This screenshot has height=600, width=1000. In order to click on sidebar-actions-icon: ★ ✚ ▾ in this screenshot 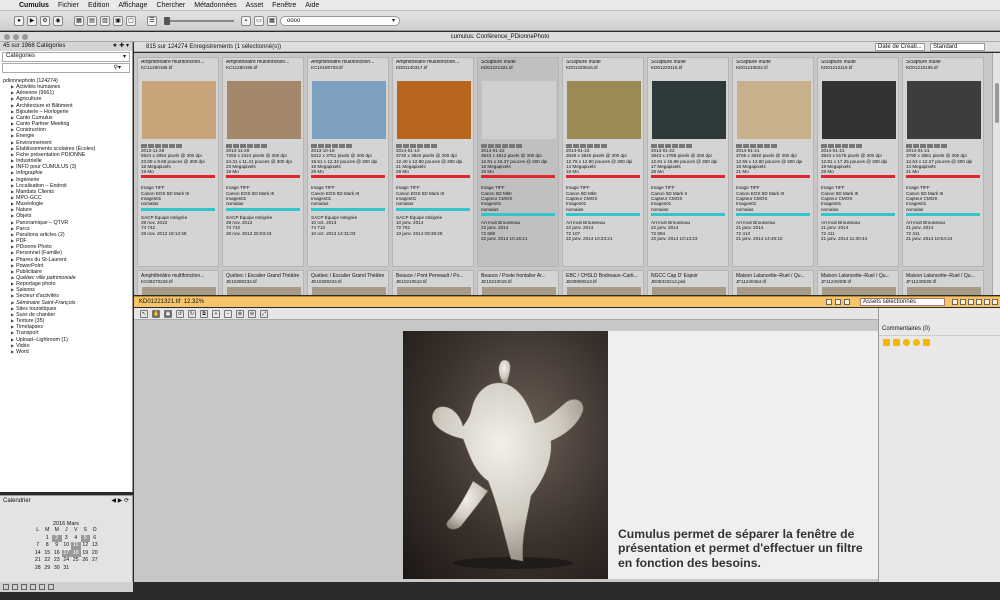, I will do `click(120, 46)`.